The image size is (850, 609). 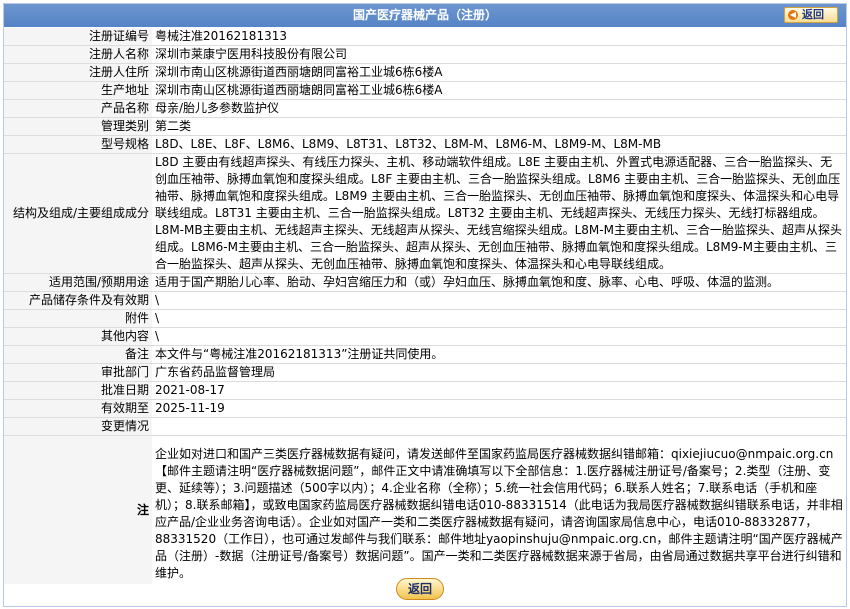 I want to click on field-label: 有效期至, so click(x=78, y=408).